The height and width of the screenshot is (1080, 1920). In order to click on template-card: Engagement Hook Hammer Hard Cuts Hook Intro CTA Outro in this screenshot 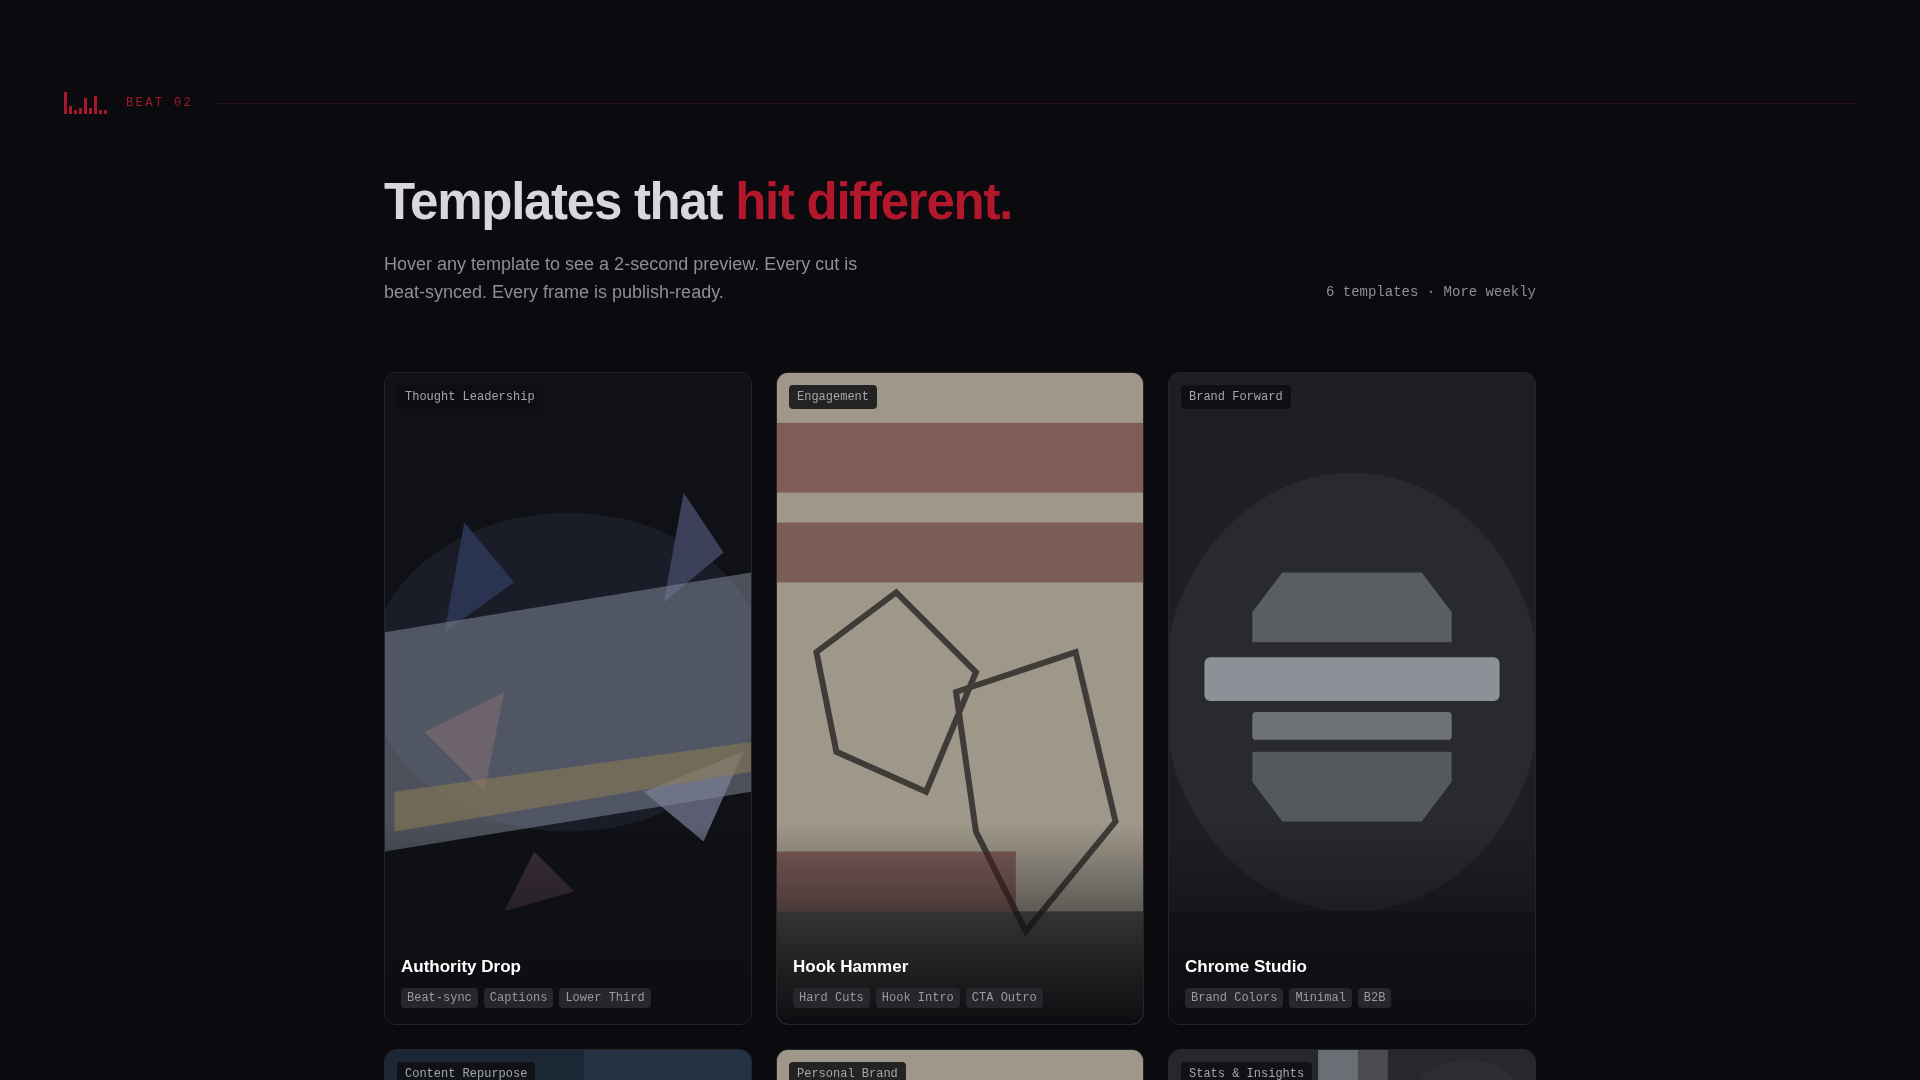, I will do `click(960, 698)`.